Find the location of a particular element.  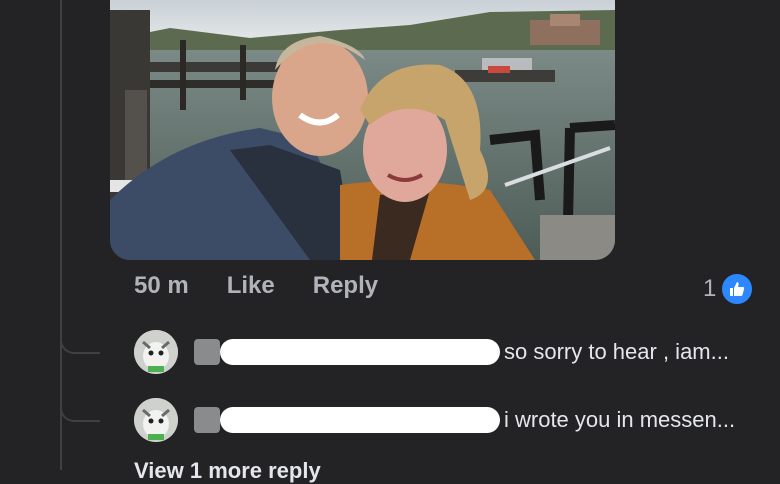

reaction-count: 1 is located at coordinates (729, 289).